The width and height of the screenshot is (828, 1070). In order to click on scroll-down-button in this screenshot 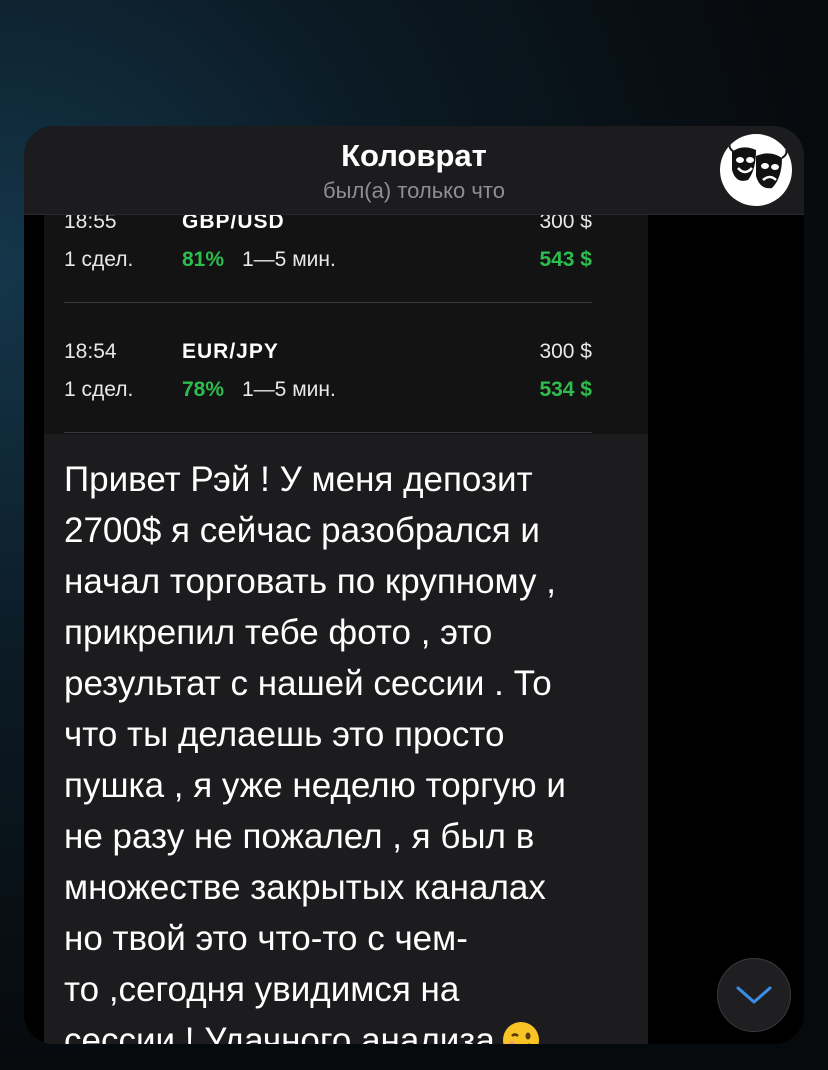, I will do `click(754, 995)`.